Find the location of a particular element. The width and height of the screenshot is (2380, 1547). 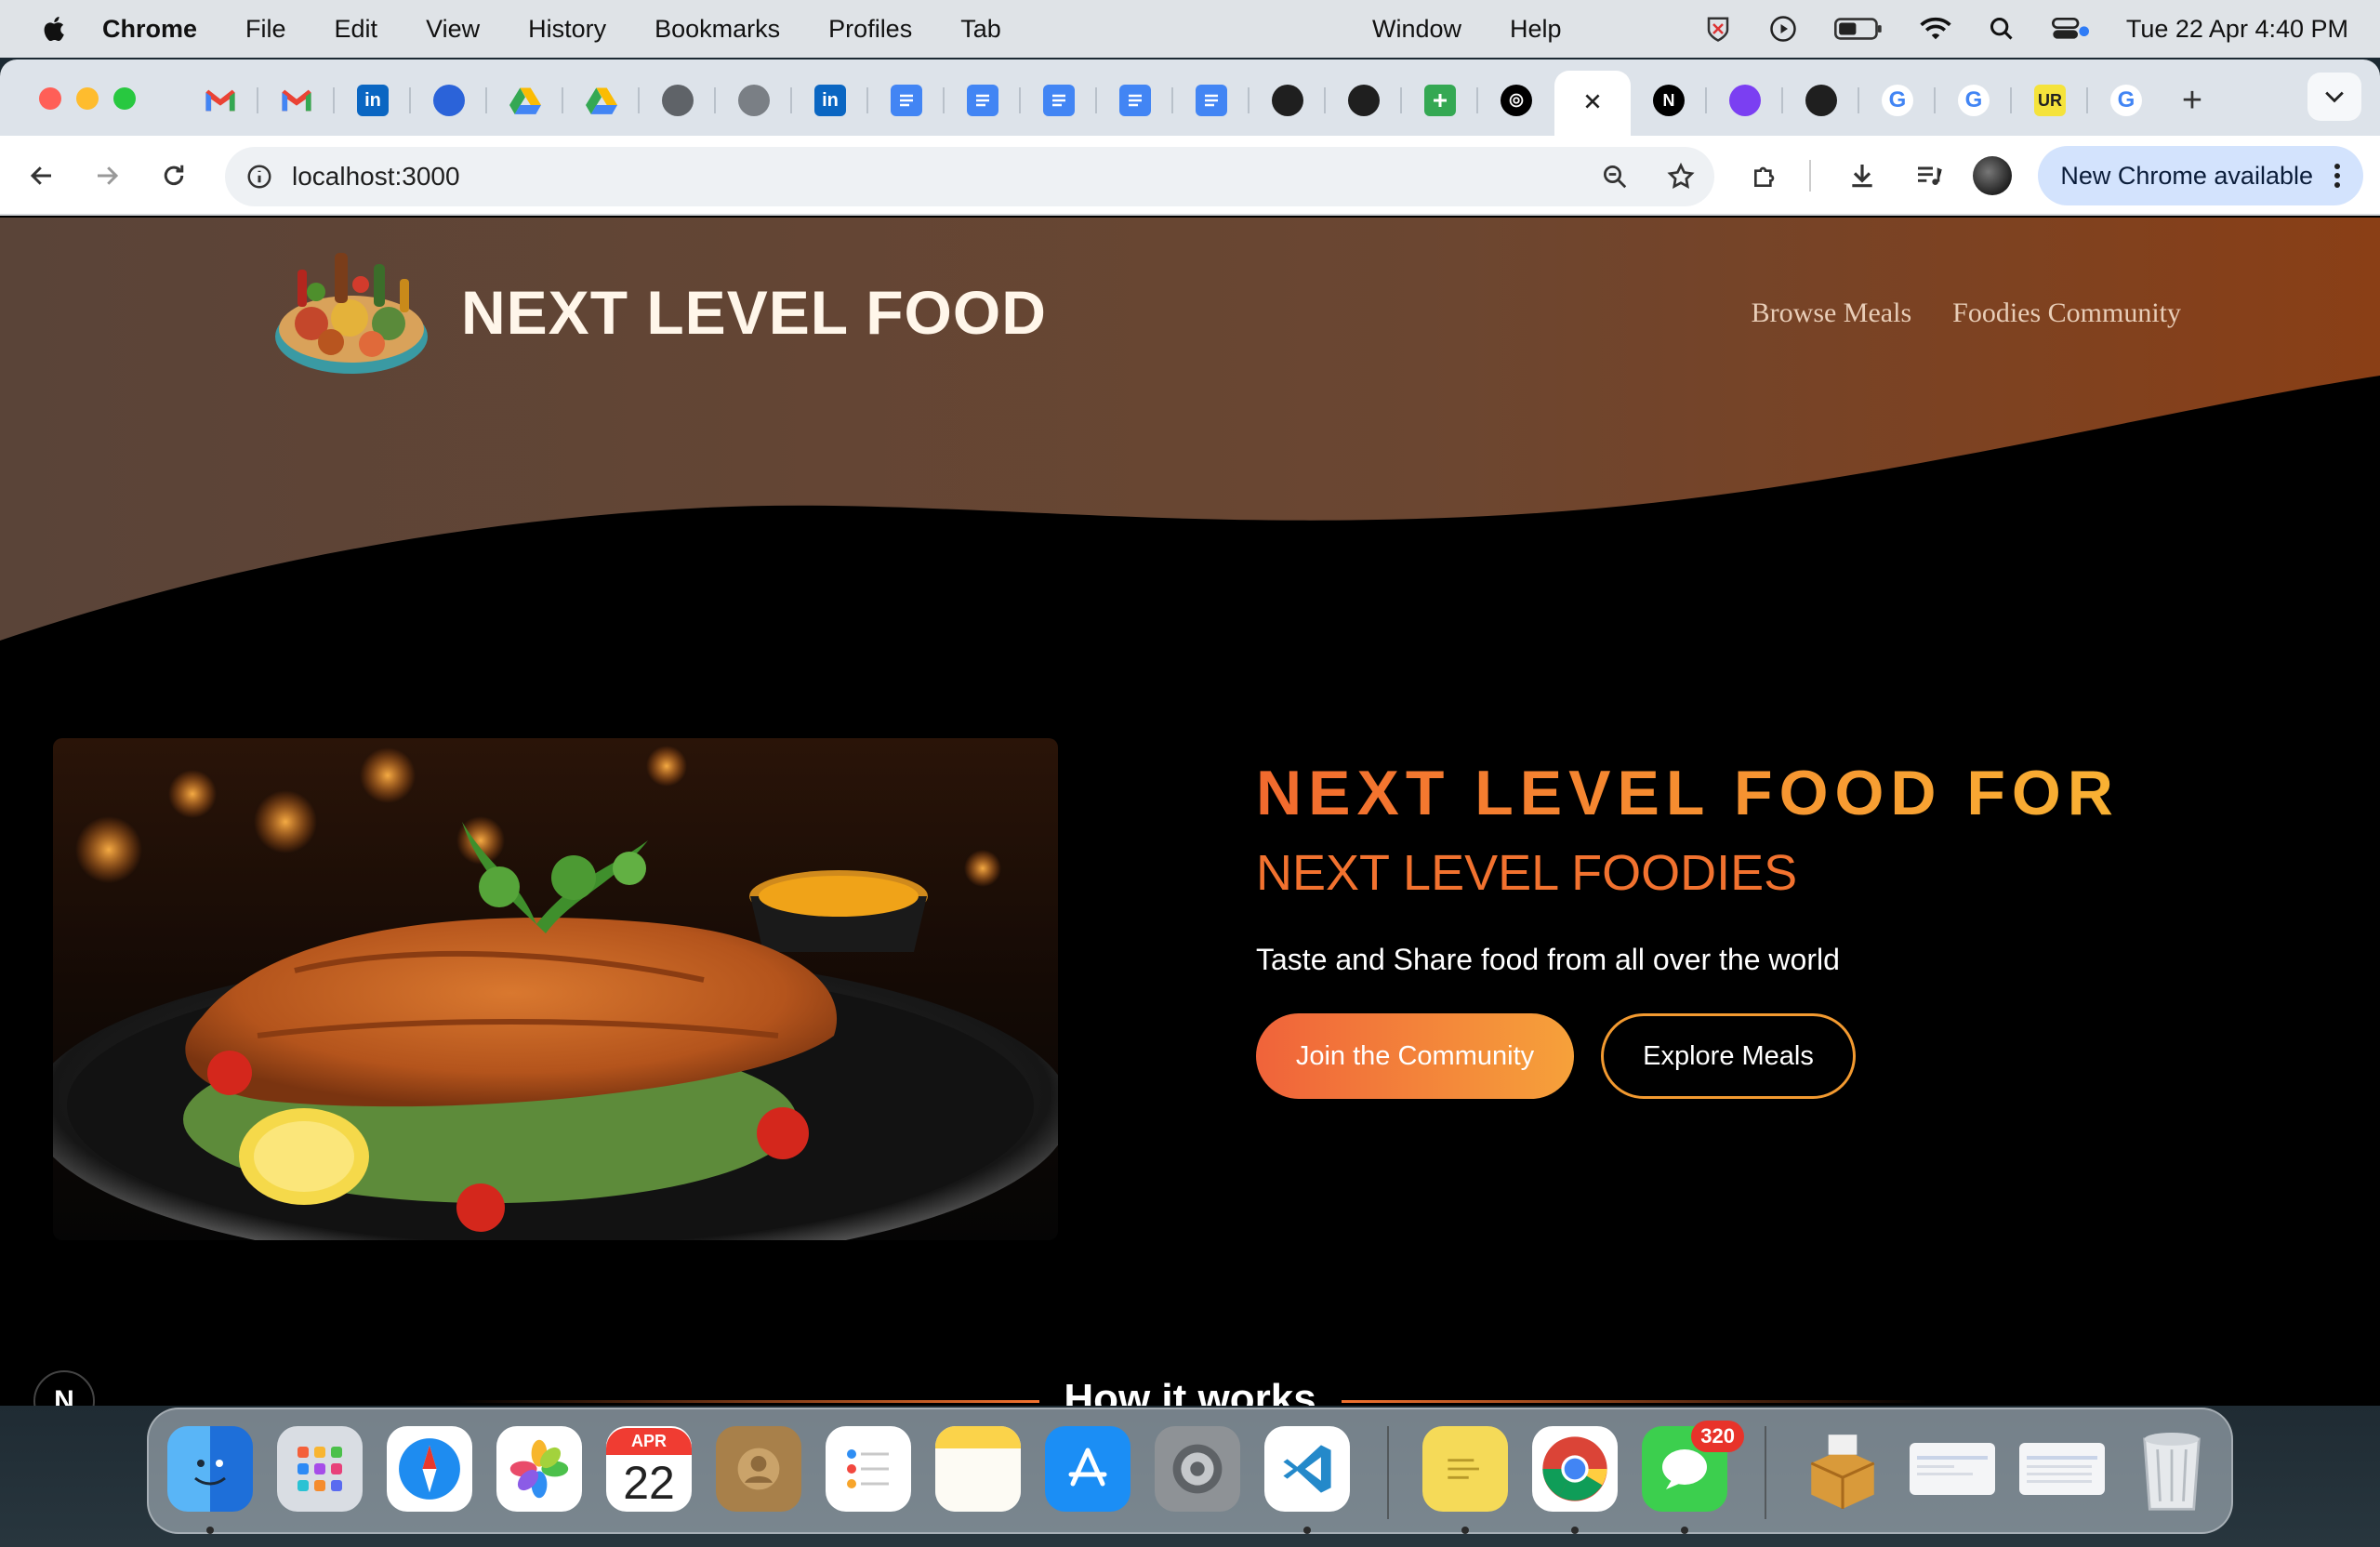

shield-status-icon is located at coordinates (1718, 29).